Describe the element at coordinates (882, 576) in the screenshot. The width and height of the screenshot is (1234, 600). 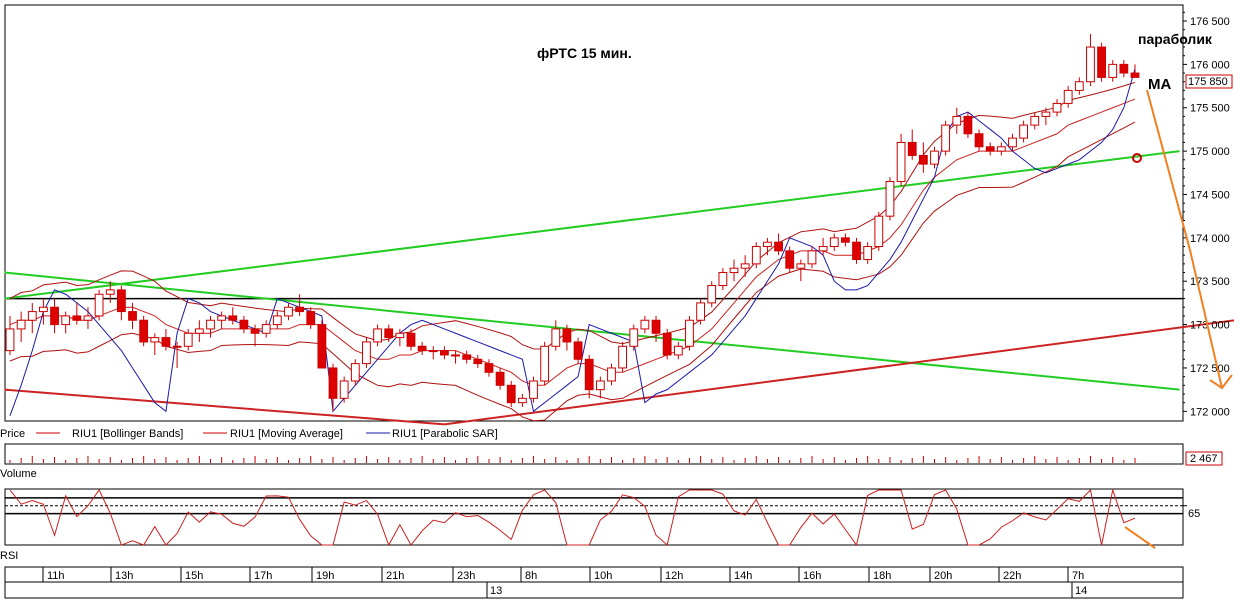
I see `time-tick-label: 18h` at that location.